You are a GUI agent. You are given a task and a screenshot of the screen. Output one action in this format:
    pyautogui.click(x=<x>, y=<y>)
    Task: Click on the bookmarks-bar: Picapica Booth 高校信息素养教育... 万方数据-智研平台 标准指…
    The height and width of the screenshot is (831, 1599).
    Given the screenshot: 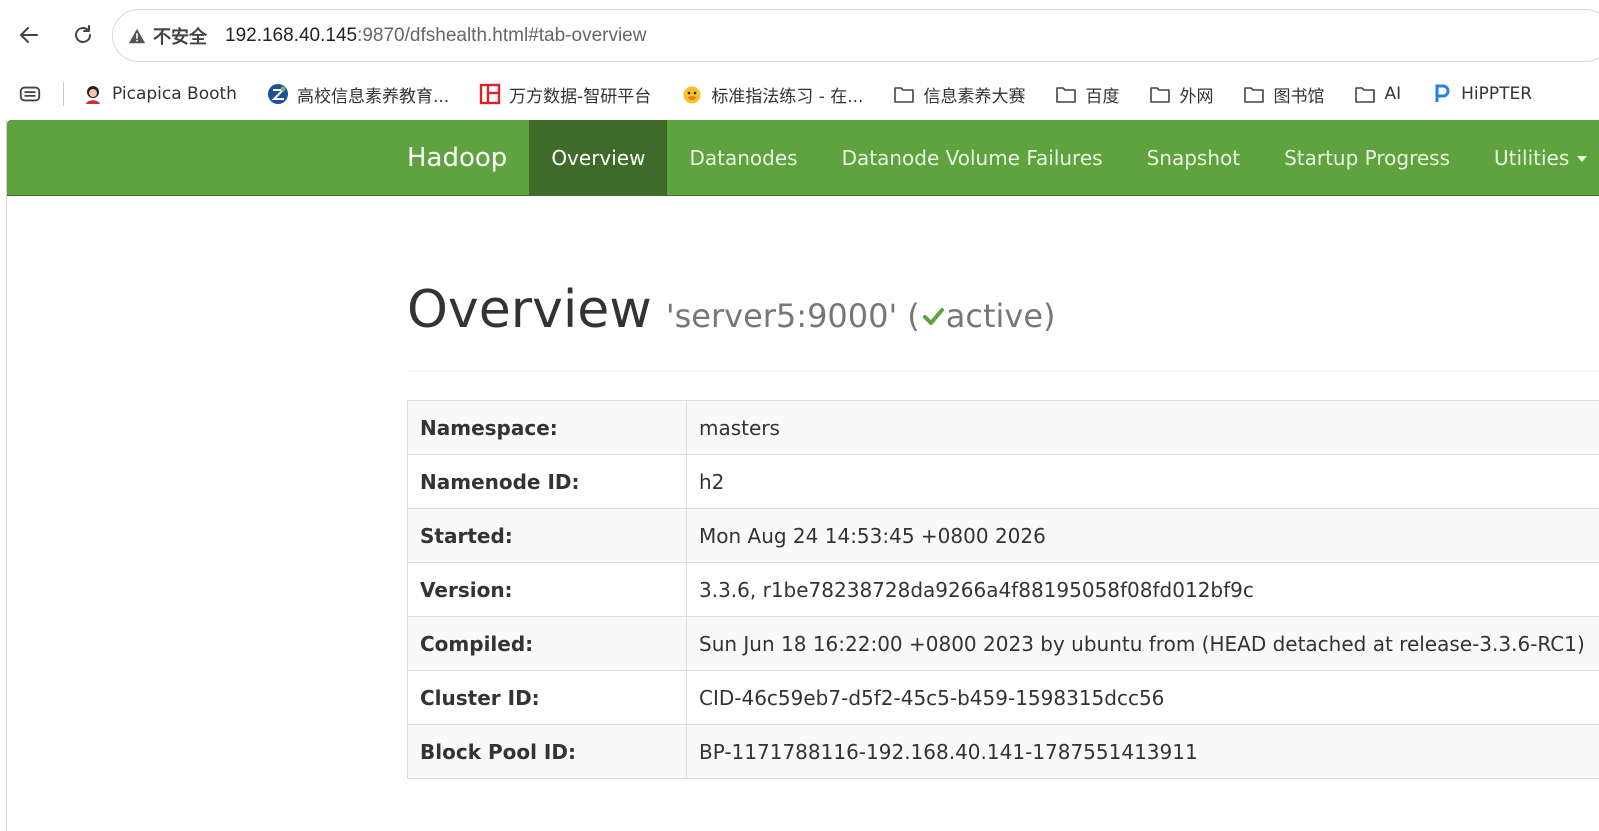 What is the action you would take?
    pyautogui.click(x=799, y=94)
    